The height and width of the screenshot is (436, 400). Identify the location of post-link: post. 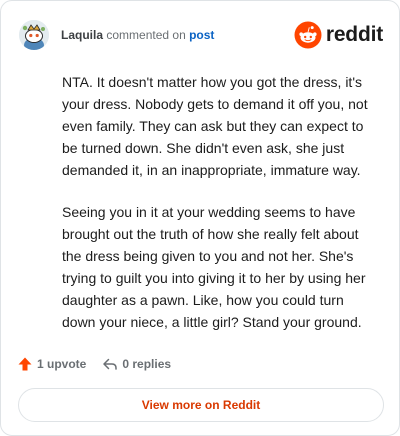
(201, 35).